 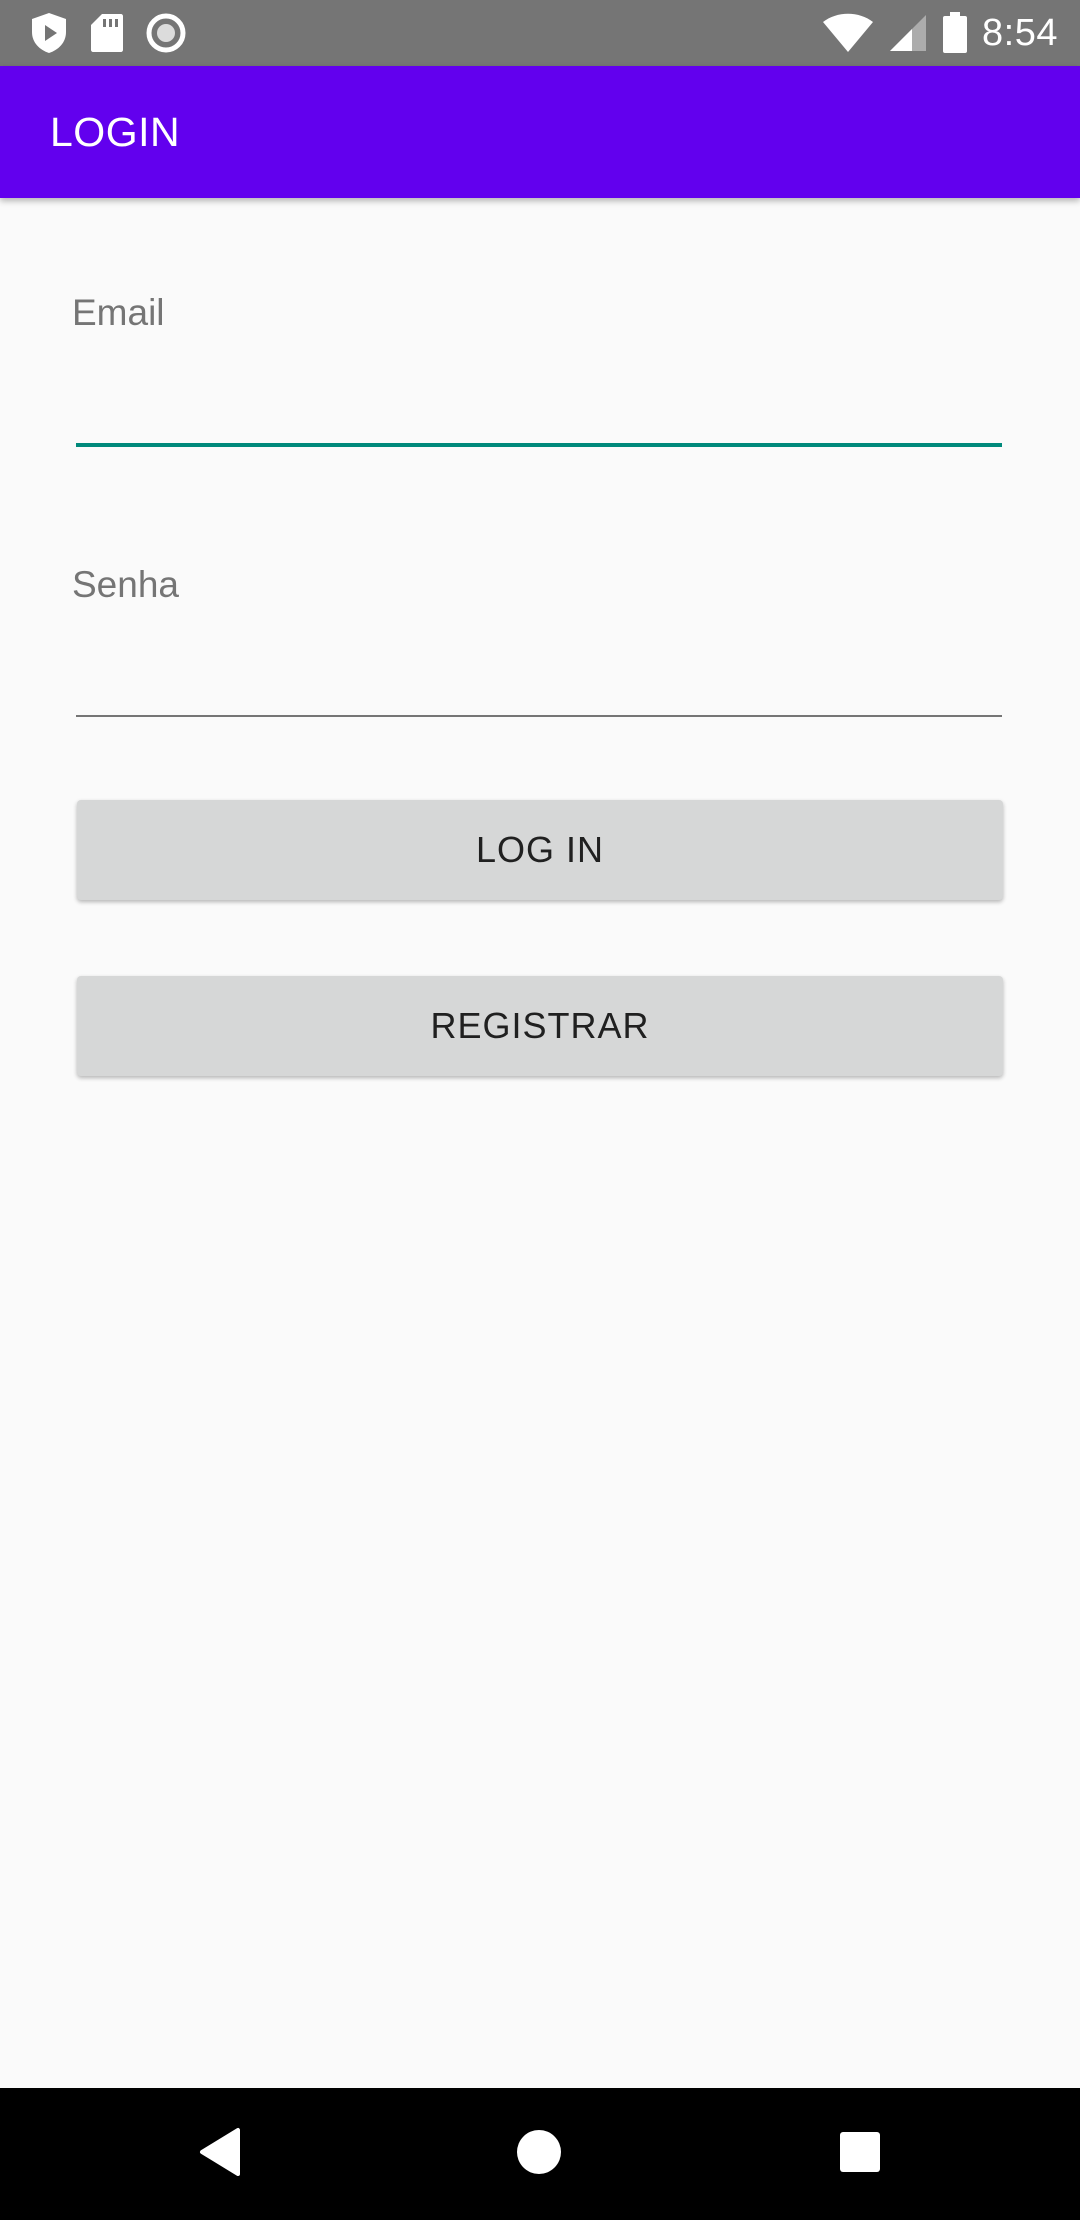 I want to click on wifi-icon, so click(x=848, y=33).